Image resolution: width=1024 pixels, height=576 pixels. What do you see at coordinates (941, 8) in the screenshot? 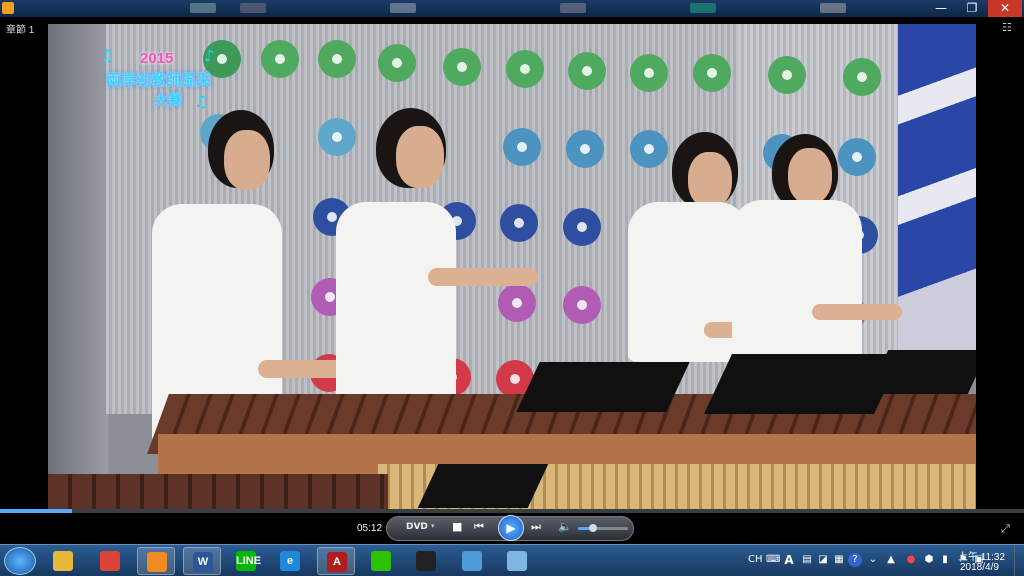
I see `minimize-icon: —` at bounding box center [941, 8].